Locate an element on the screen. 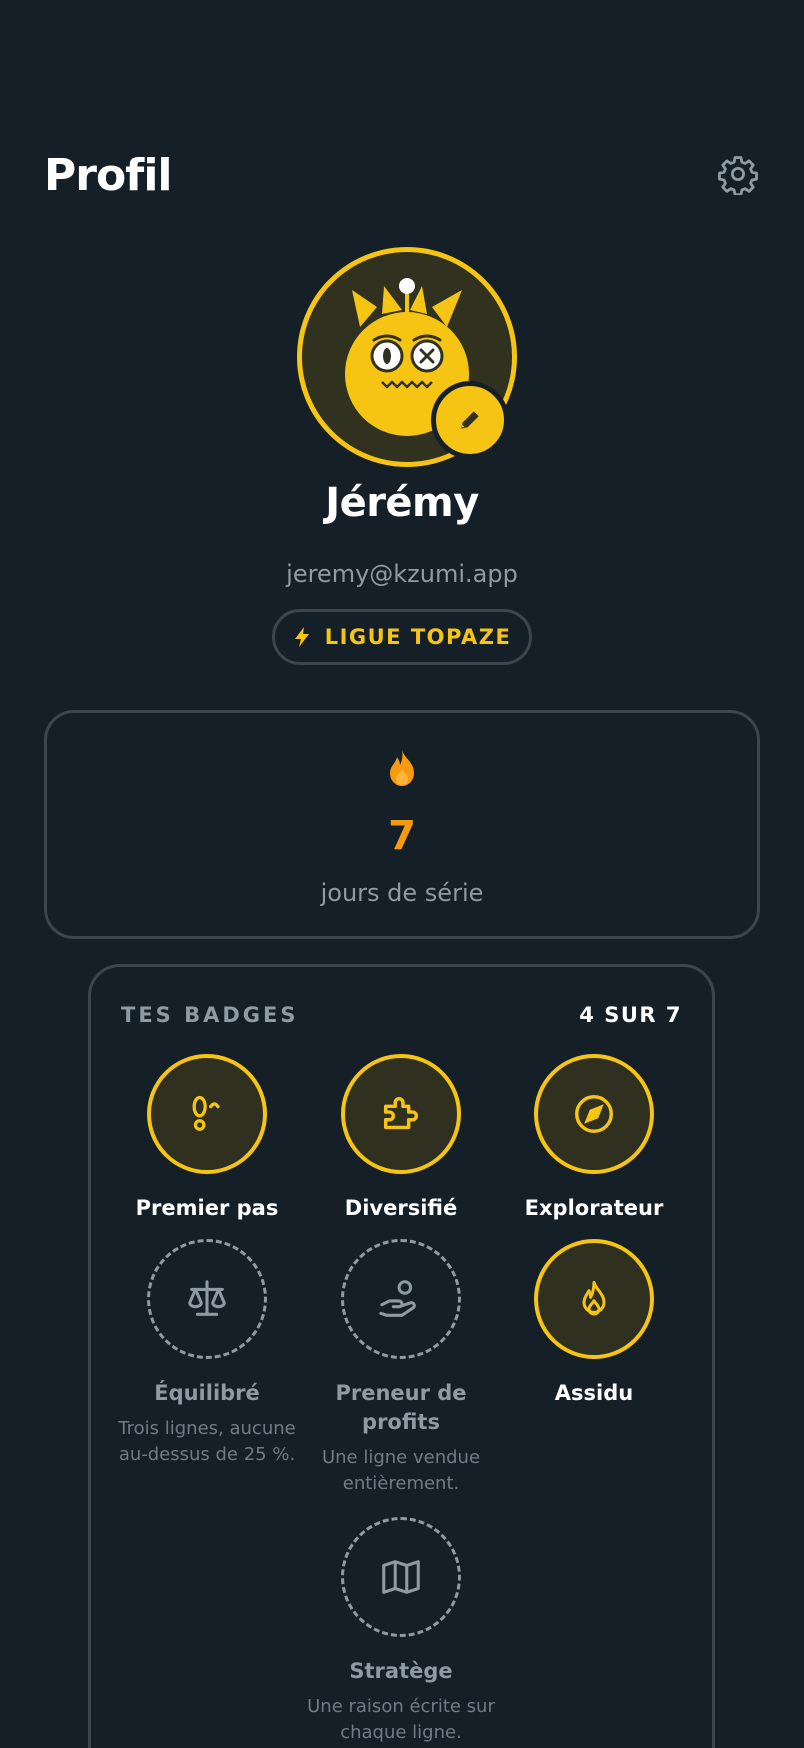 This screenshot has height=1748, width=804. badge-description: Une raison écrite sur chaque ligne. is located at coordinates (401, 1719).